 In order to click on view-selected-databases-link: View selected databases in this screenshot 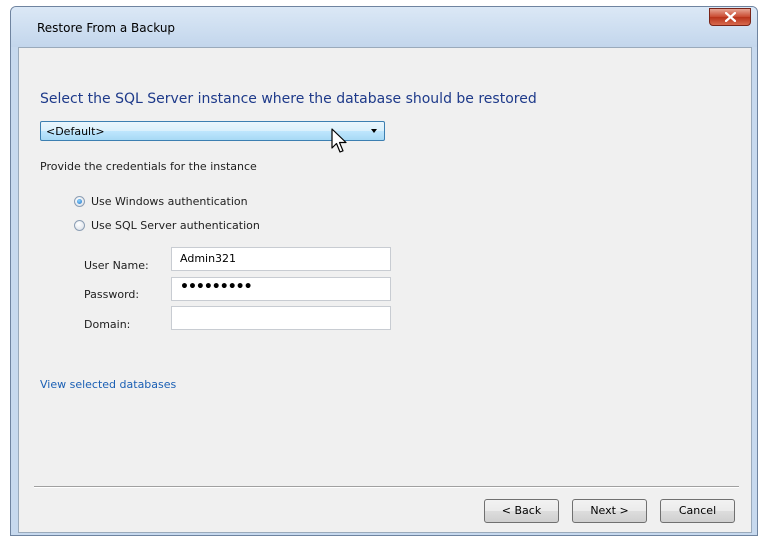, I will do `click(108, 384)`.